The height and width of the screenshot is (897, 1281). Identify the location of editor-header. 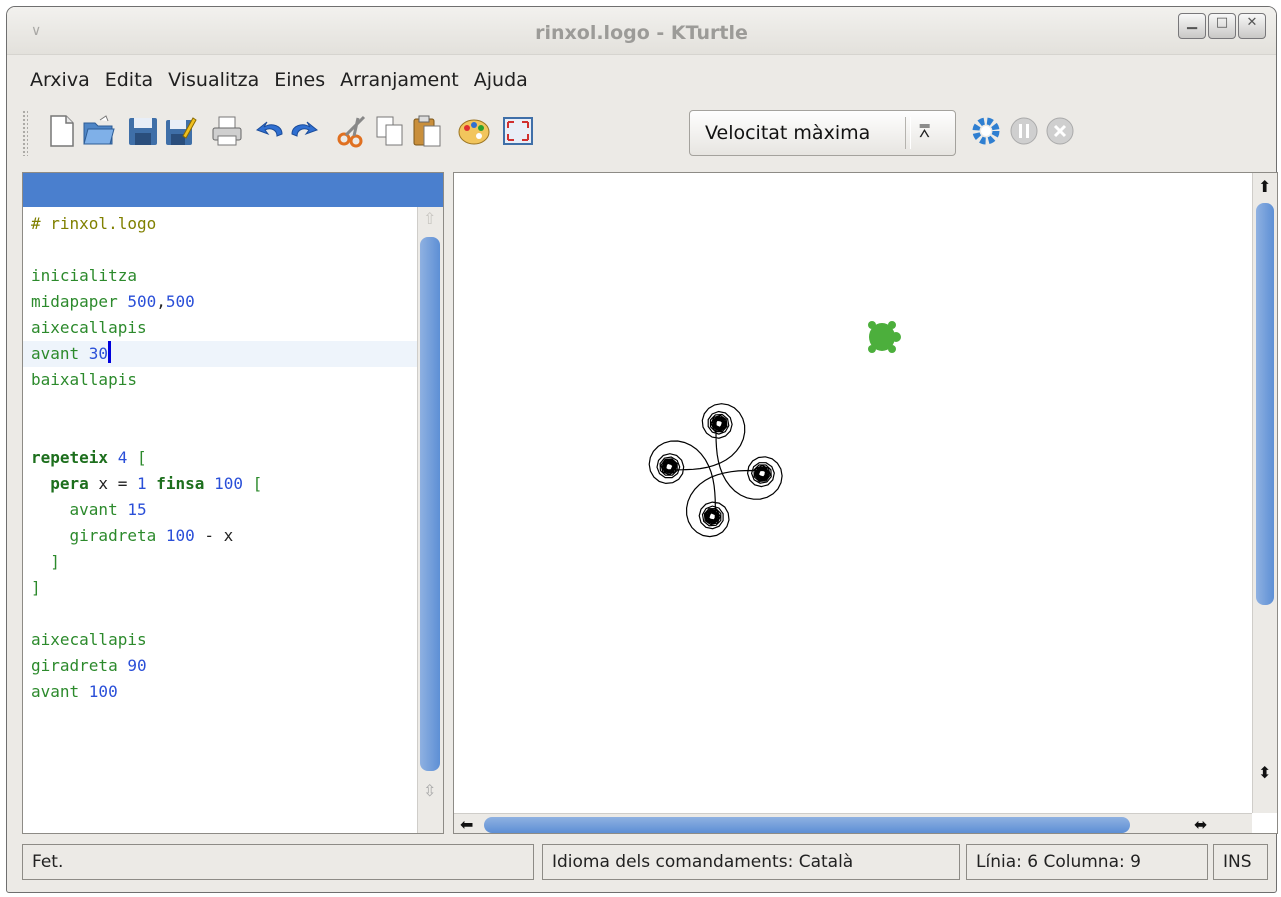
(233, 190).